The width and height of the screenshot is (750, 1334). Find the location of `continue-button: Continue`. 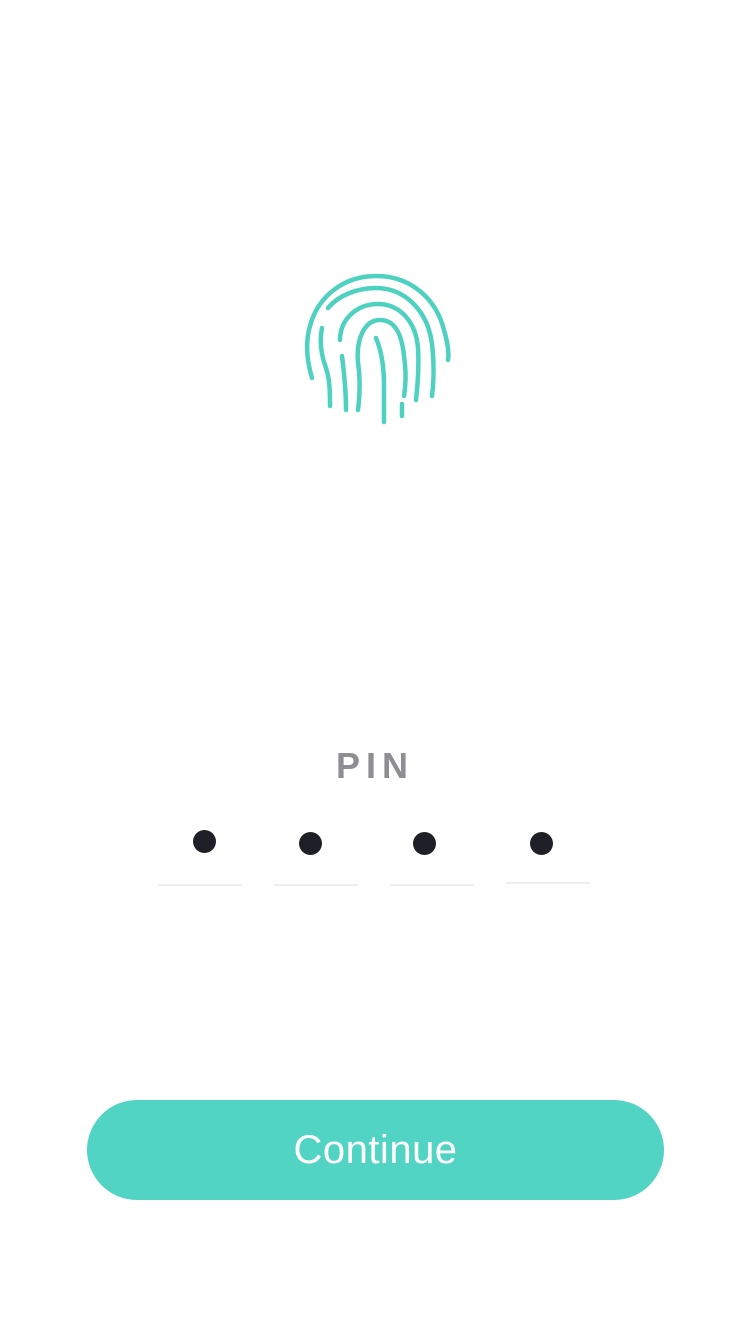

continue-button: Continue is located at coordinates (375, 1150).